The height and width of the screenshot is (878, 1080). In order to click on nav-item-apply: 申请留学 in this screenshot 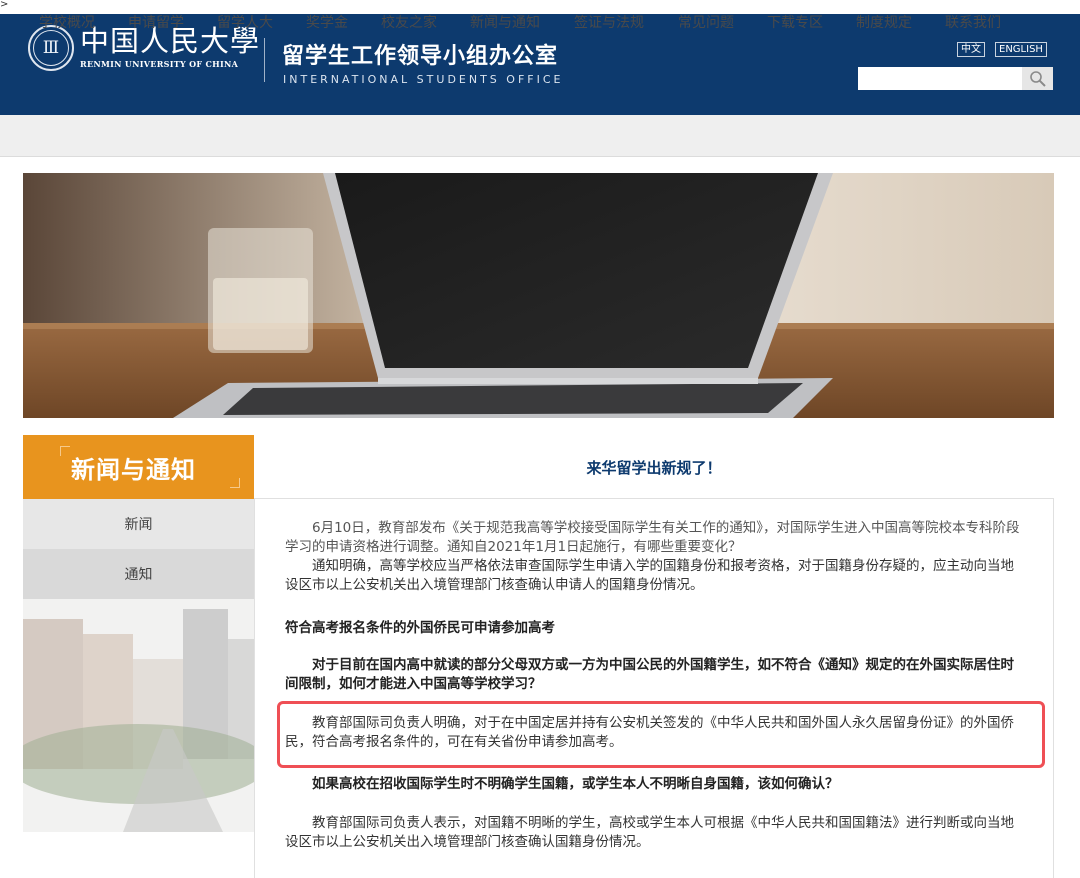, I will do `click(156, 22)`.